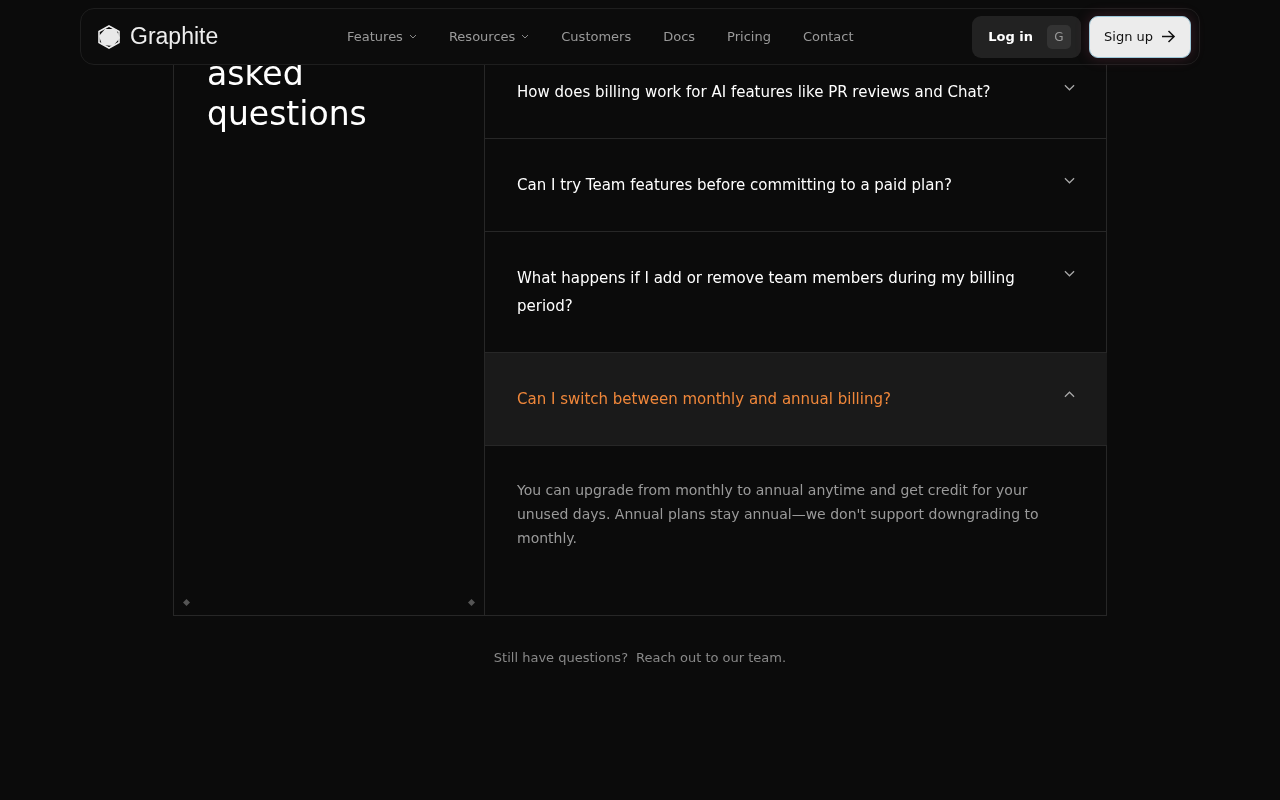 The height and width of the screenshot is (800, 1280). What do you see at coordinates (1168, 36) in the screenshot?
I see `arrow-right-icon` at bounding box center [1168, 36].